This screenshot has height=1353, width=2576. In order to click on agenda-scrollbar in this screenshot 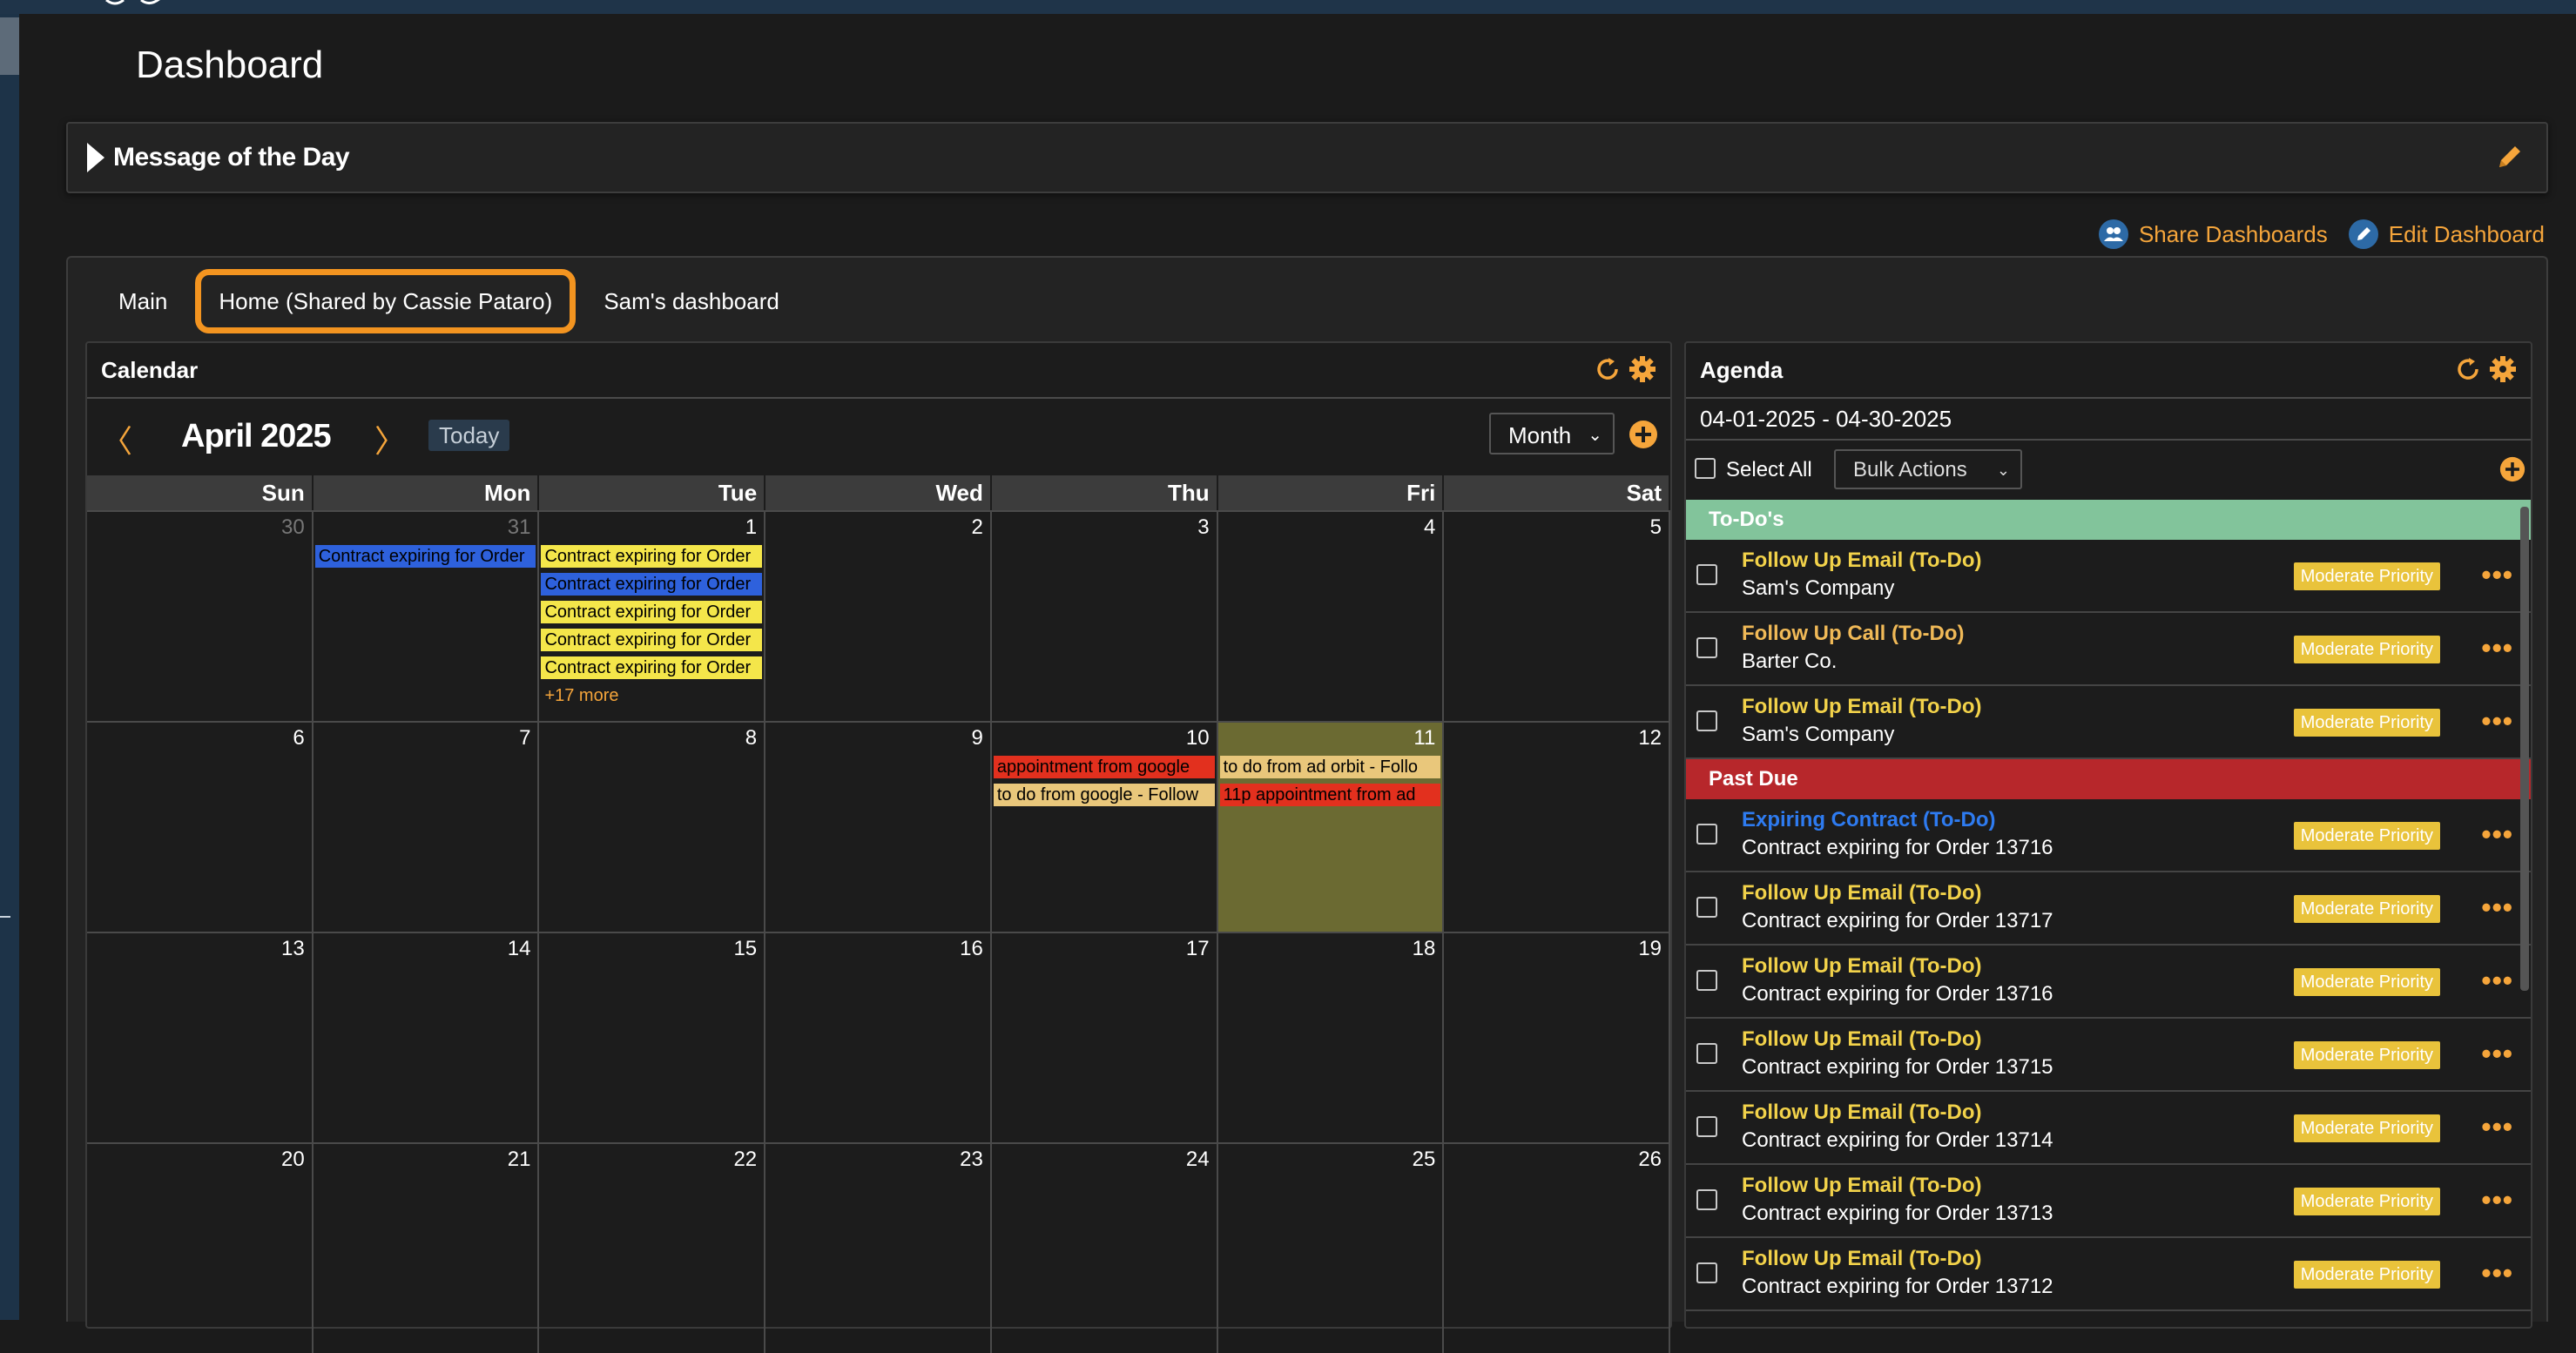, I will do `click(2524, 749)`.